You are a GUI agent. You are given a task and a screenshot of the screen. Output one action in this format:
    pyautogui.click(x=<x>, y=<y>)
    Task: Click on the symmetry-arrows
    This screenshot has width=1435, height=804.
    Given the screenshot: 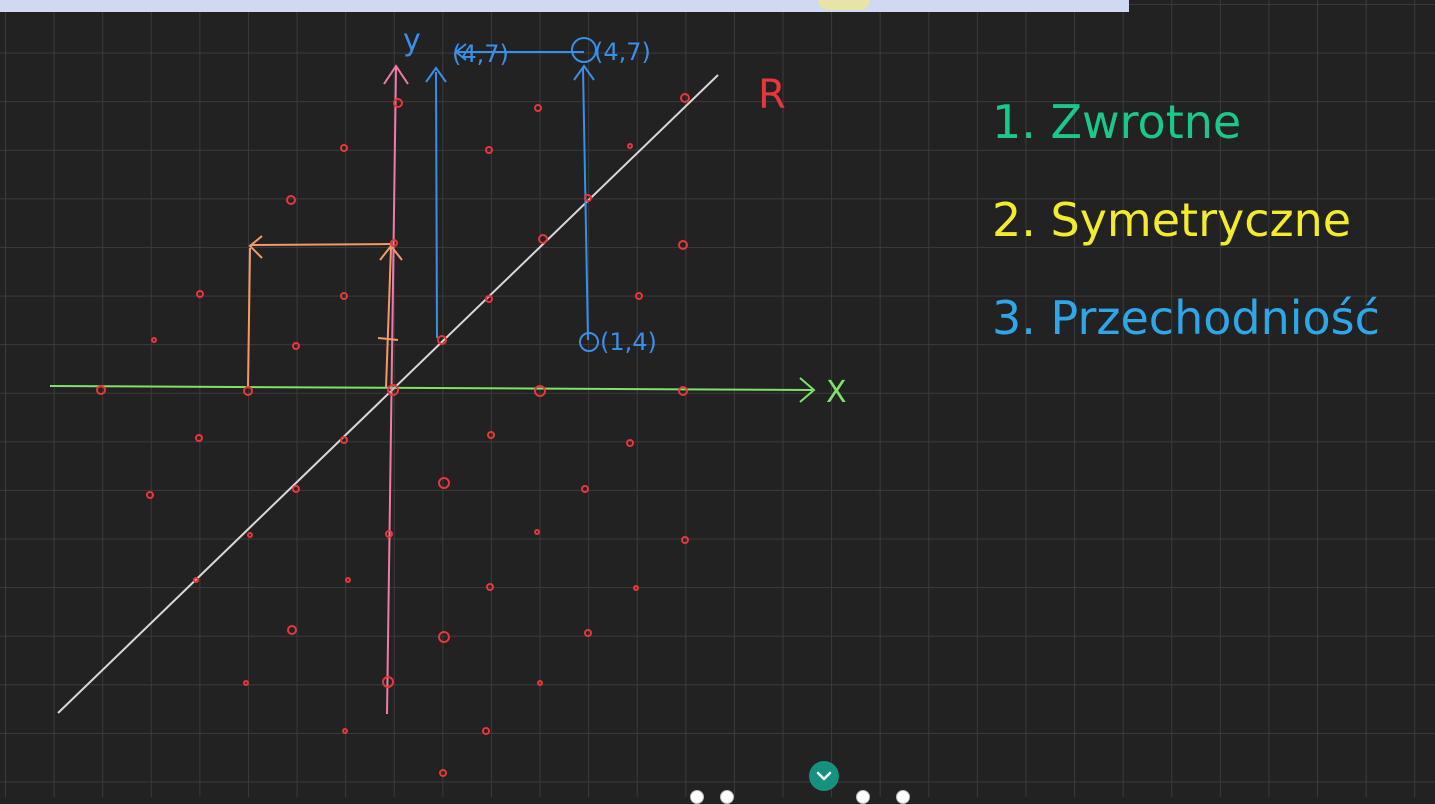 What is the action you would take?
    pyautogui.click(x=325, y=312)
    